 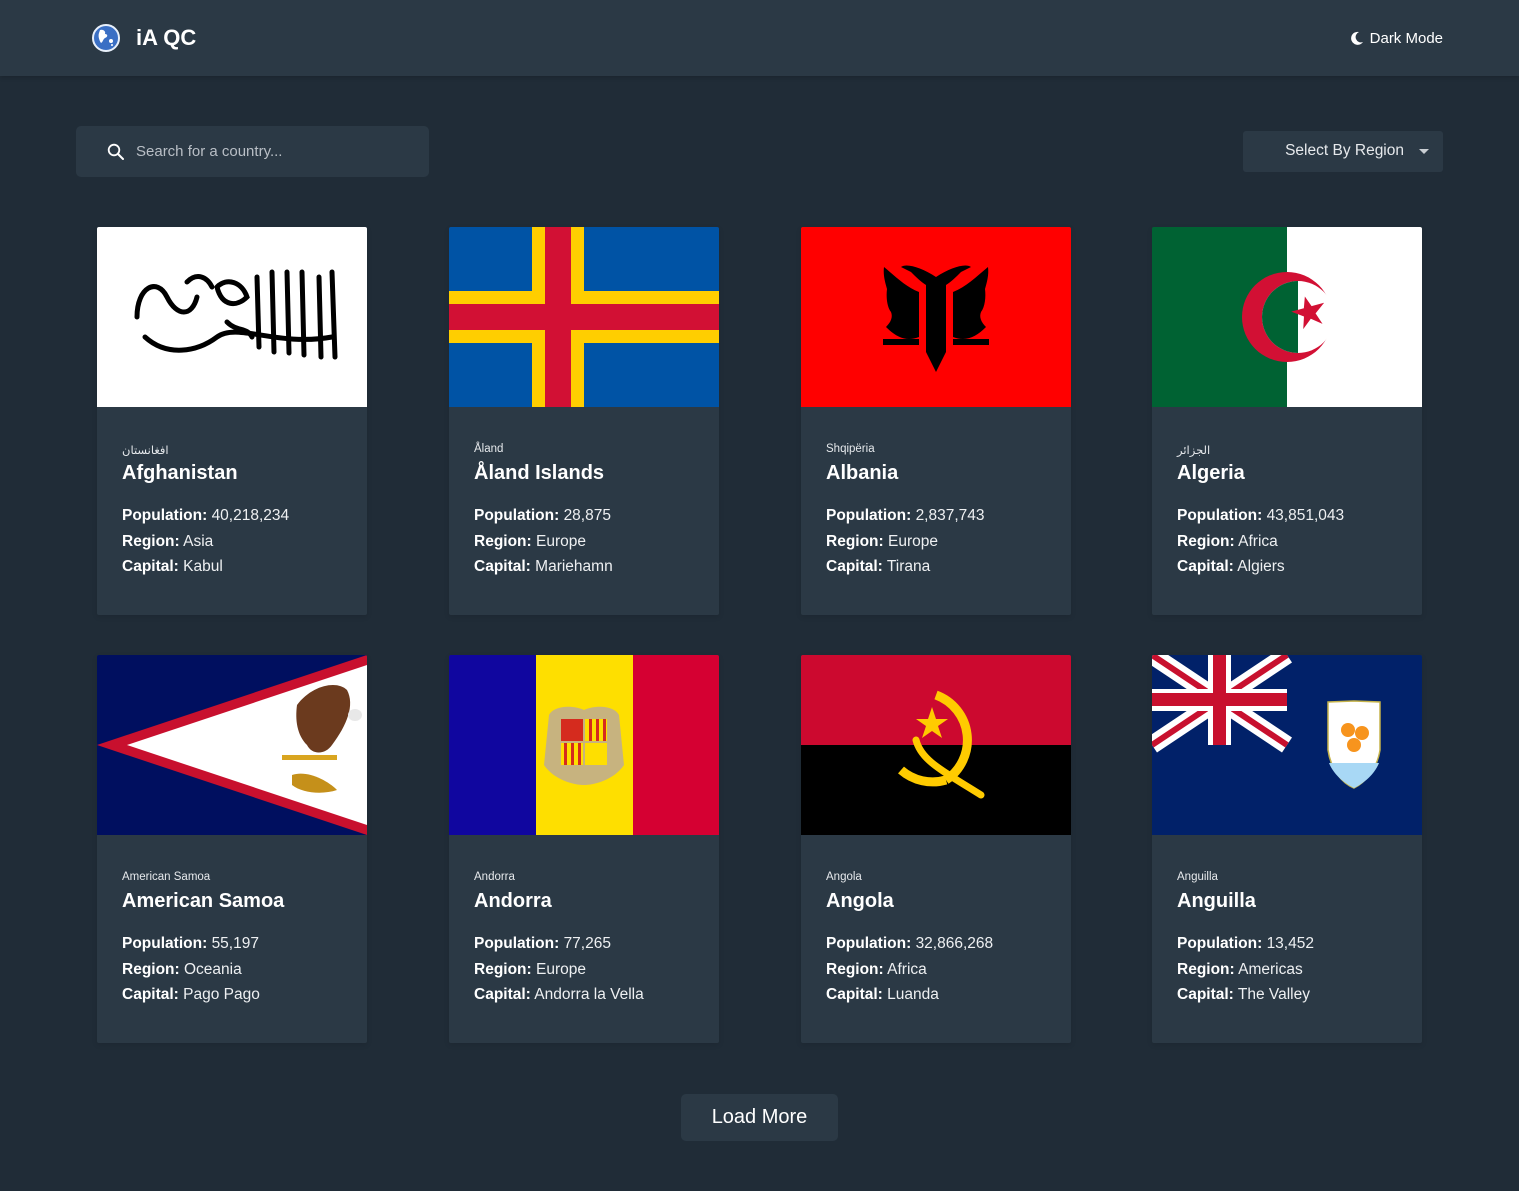 I want to click on country-name: American Samoa, so click(x=203, y=901).